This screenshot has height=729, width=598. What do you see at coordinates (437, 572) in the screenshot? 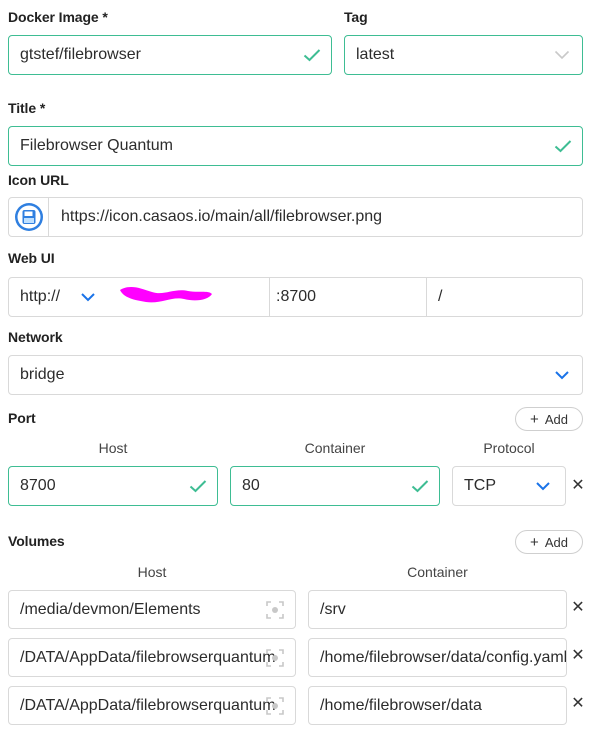
I see `volume-container-header: Container` at bounding box center [437, 572].